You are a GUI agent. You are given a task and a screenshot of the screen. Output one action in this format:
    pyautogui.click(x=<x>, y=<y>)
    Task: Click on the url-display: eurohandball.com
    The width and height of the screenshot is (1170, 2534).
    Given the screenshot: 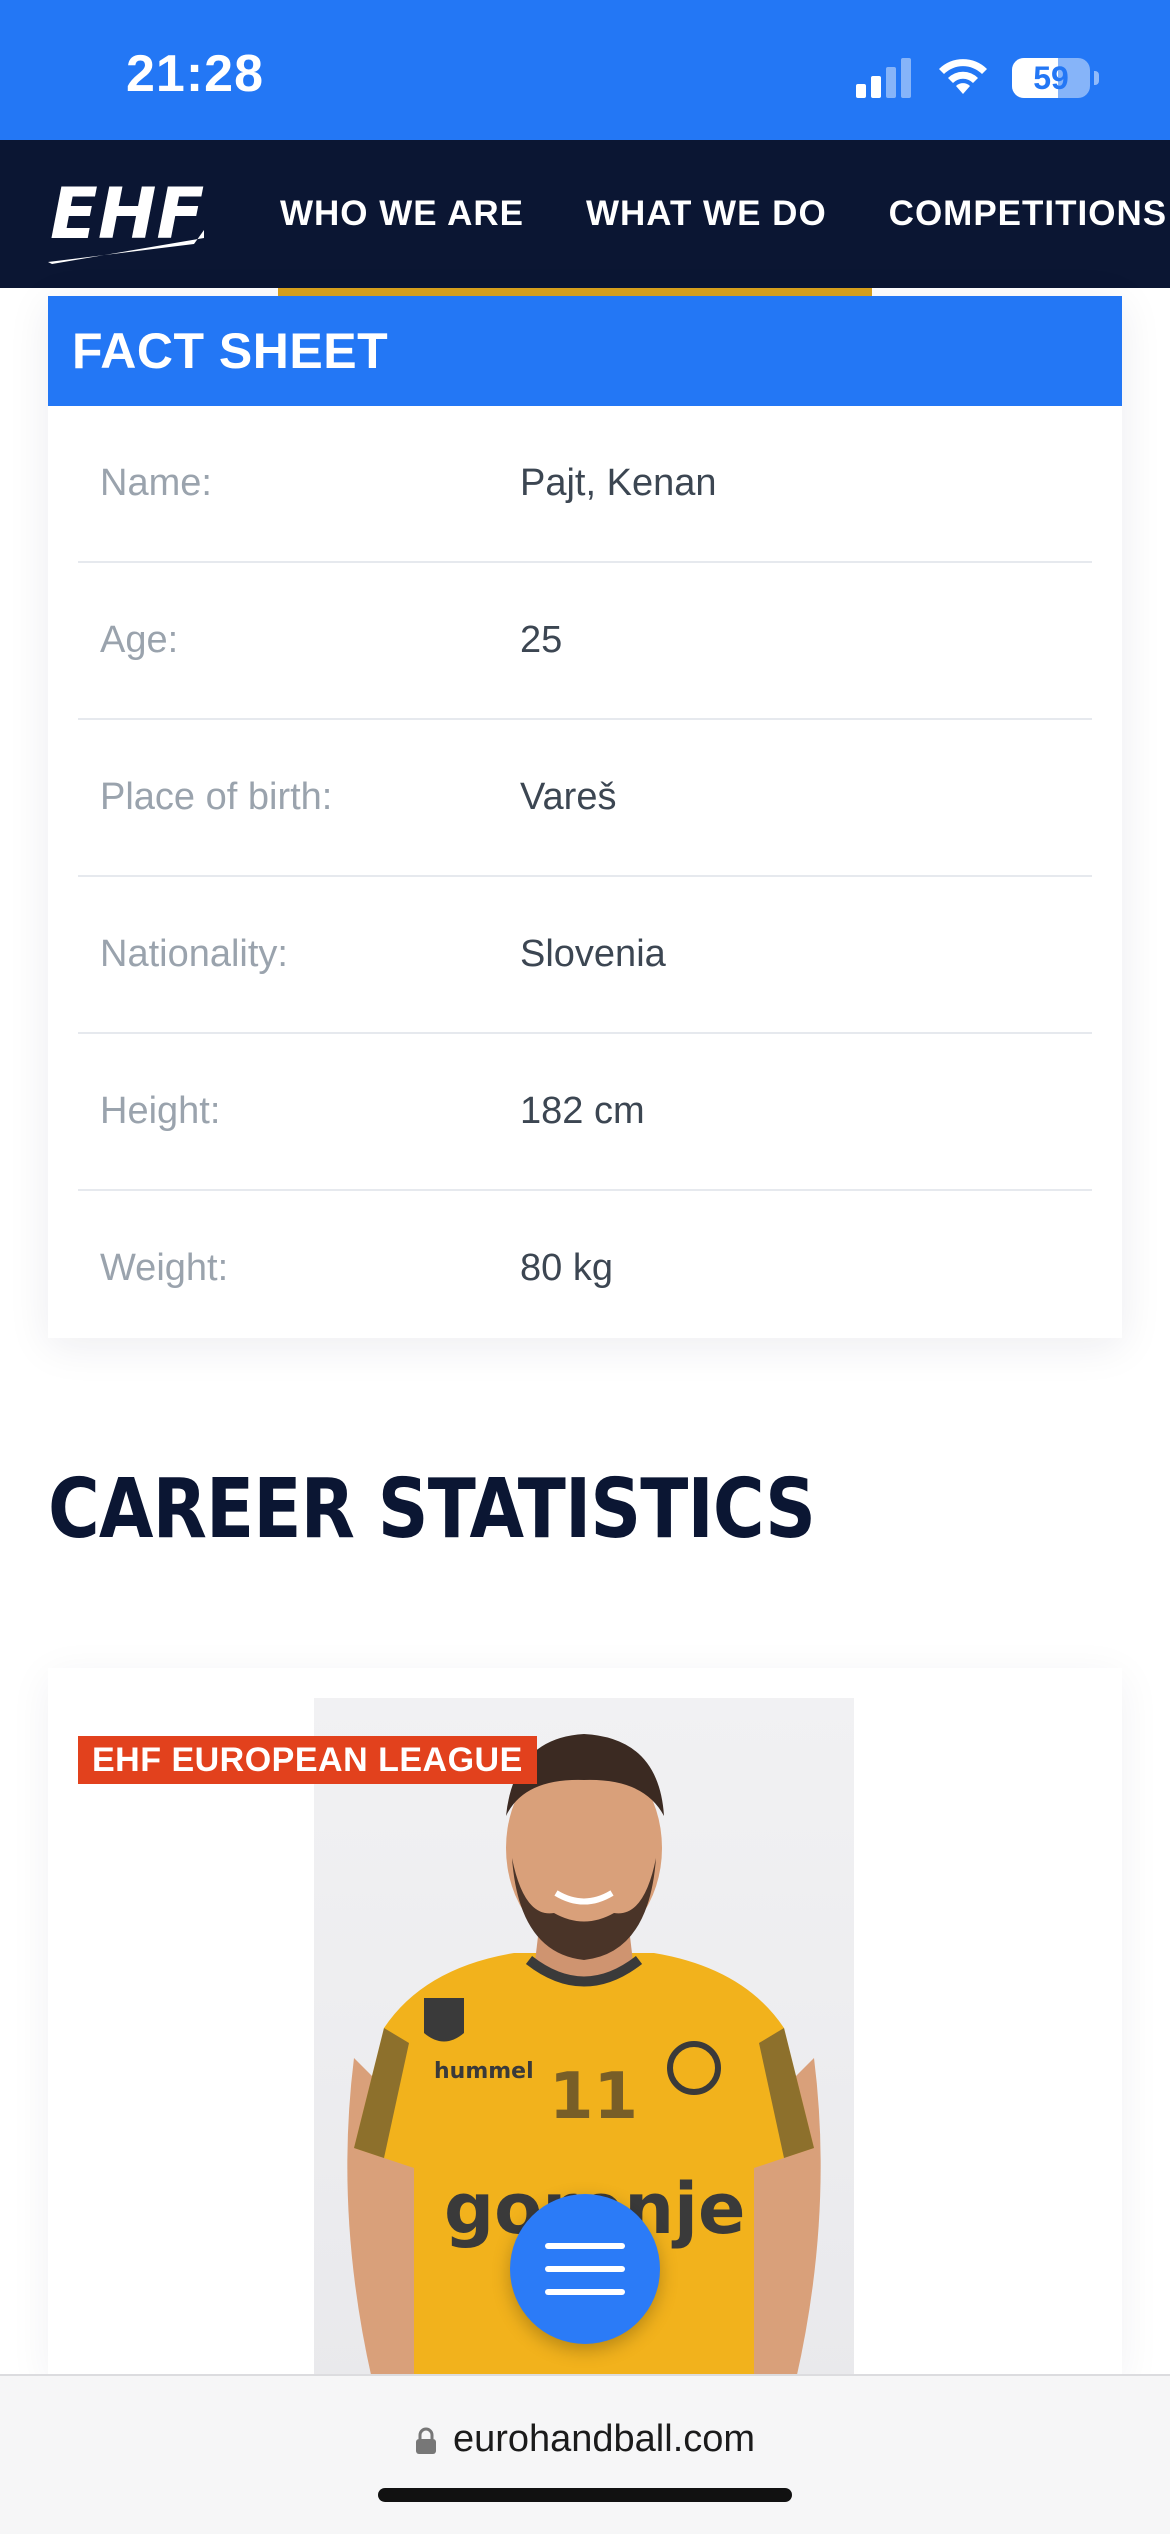 What is the action you would take?
    pyautogui.click(x=585, y=2439)
    